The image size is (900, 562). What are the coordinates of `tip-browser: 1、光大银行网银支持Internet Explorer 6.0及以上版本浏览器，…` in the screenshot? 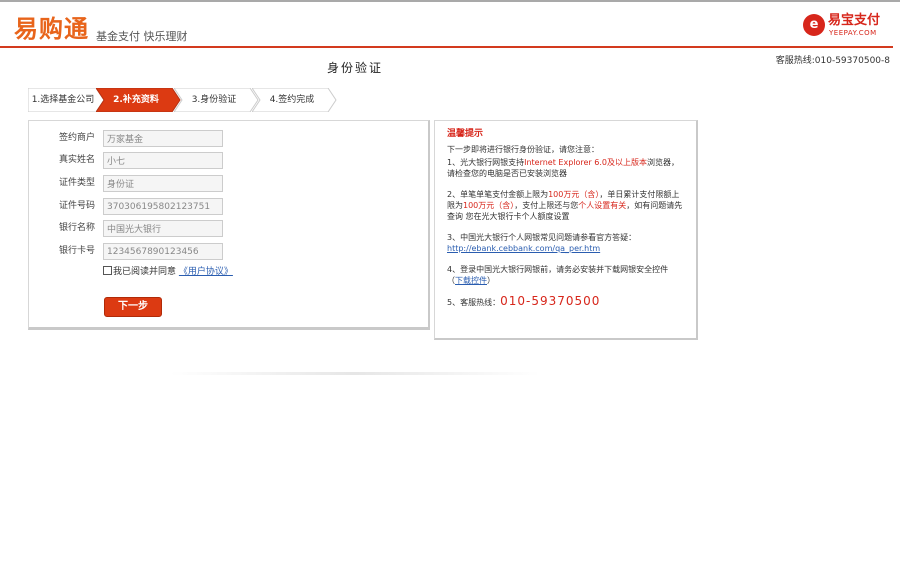 It's located at (563, 168).